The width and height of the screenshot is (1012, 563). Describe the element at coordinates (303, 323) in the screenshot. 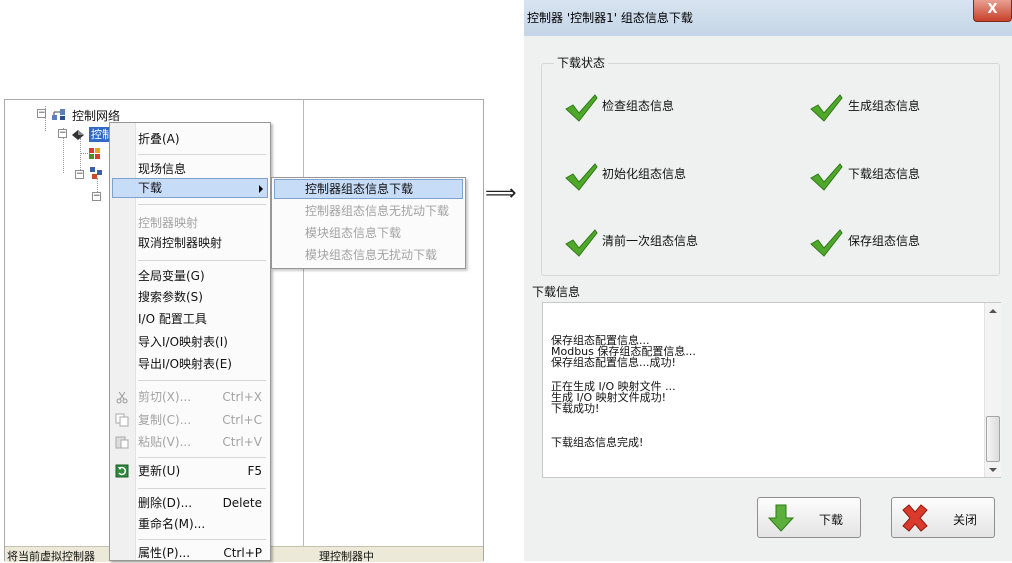

I see `panel-divider` at that location.